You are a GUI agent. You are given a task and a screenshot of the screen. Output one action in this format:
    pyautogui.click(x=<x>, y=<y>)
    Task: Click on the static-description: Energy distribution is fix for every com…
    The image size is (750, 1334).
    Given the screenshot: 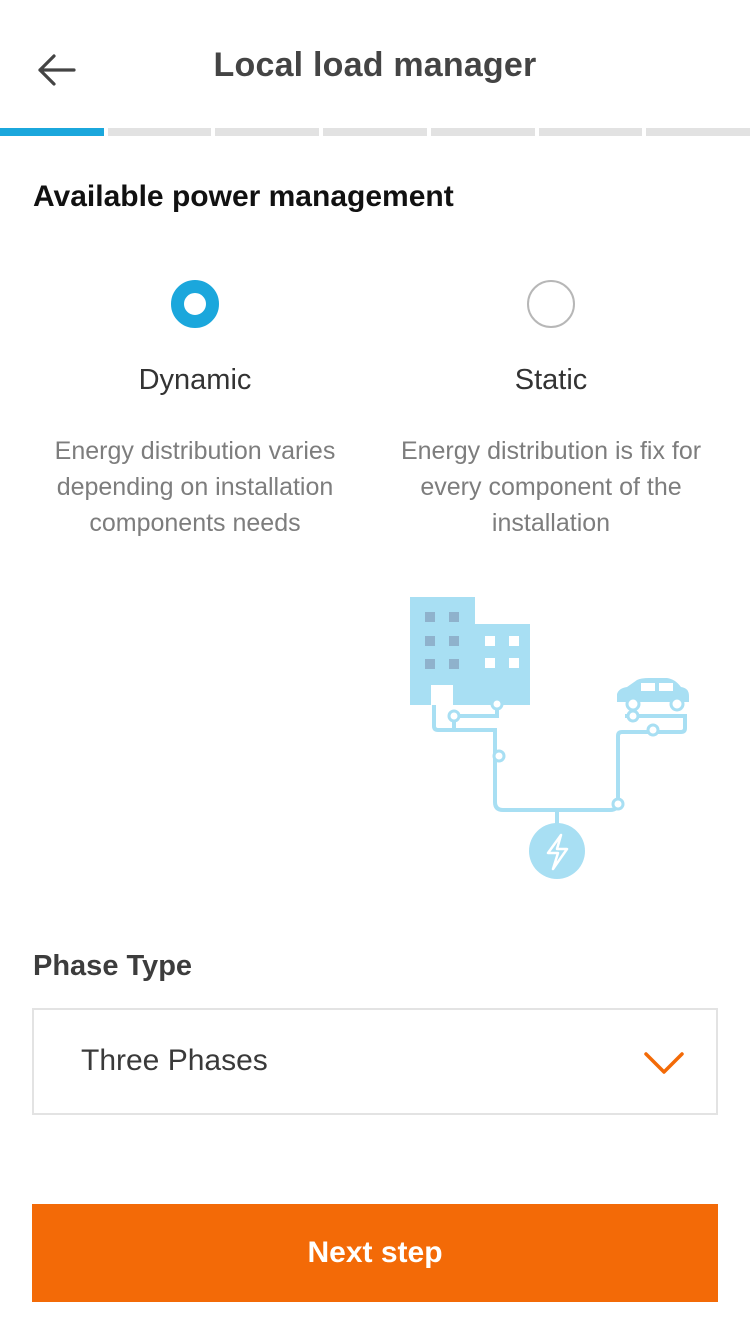 What is the action you would take?
    pyautogui.click(x=551, y=487)
    